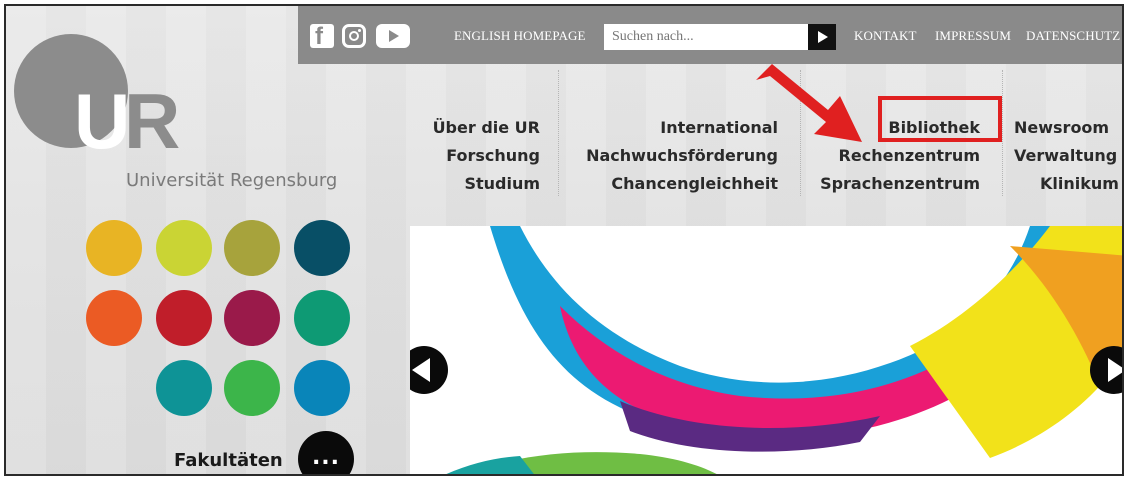 The width and height of the screenshot is (1128, 480). What do you see at coordinates (322, 36) in the screenshot?
I see `facebook-icon: f` at bounding box center [322, 36].